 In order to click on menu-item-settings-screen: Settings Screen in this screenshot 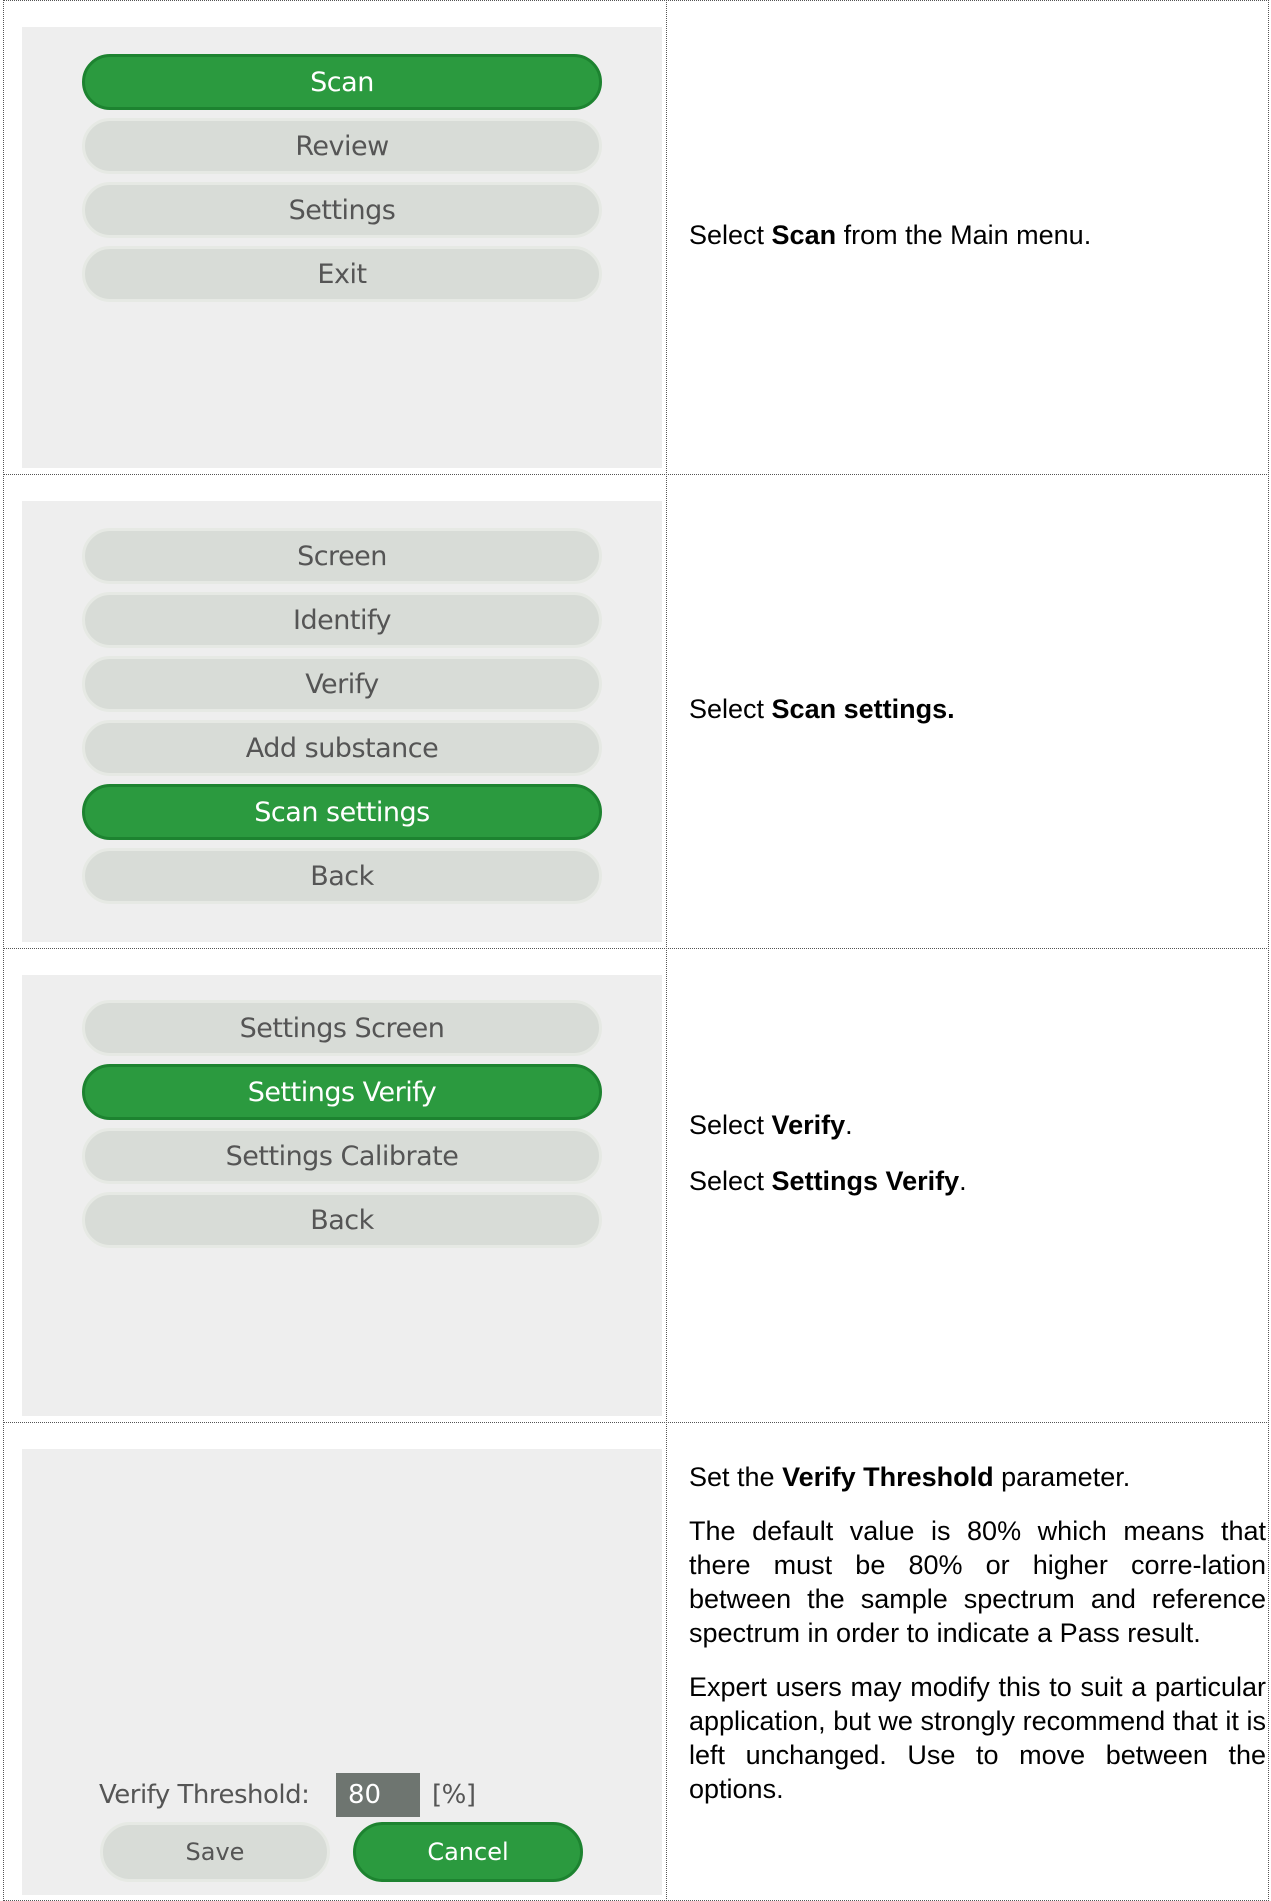, I will do `click(342, 1028)`.